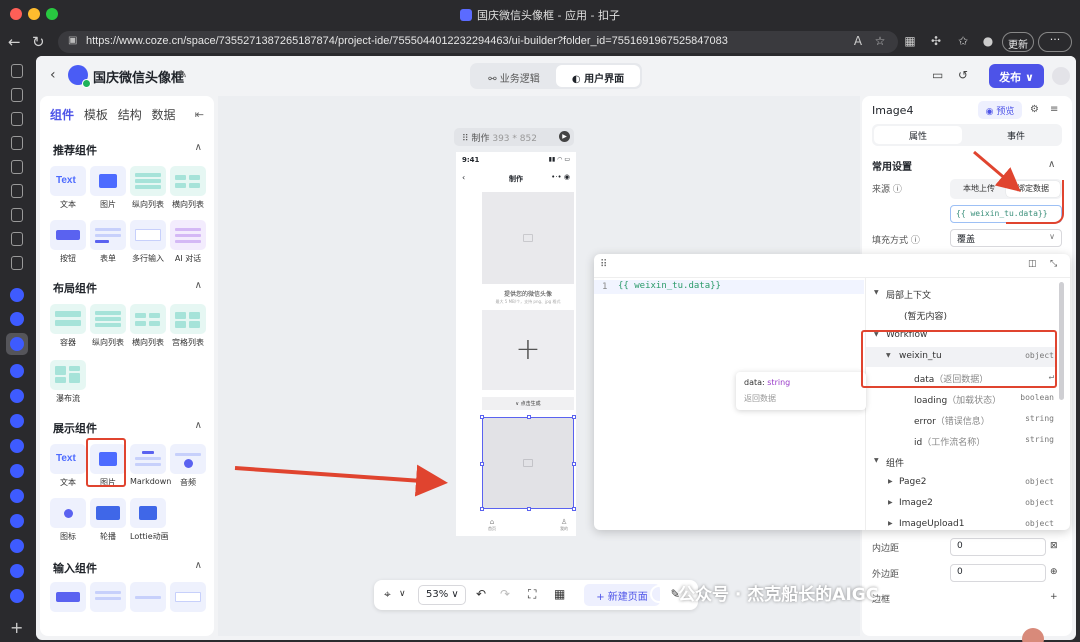 The width and height of the screenshot is (1080, 642). I want to click on wechat-icon, so click(661, 594).